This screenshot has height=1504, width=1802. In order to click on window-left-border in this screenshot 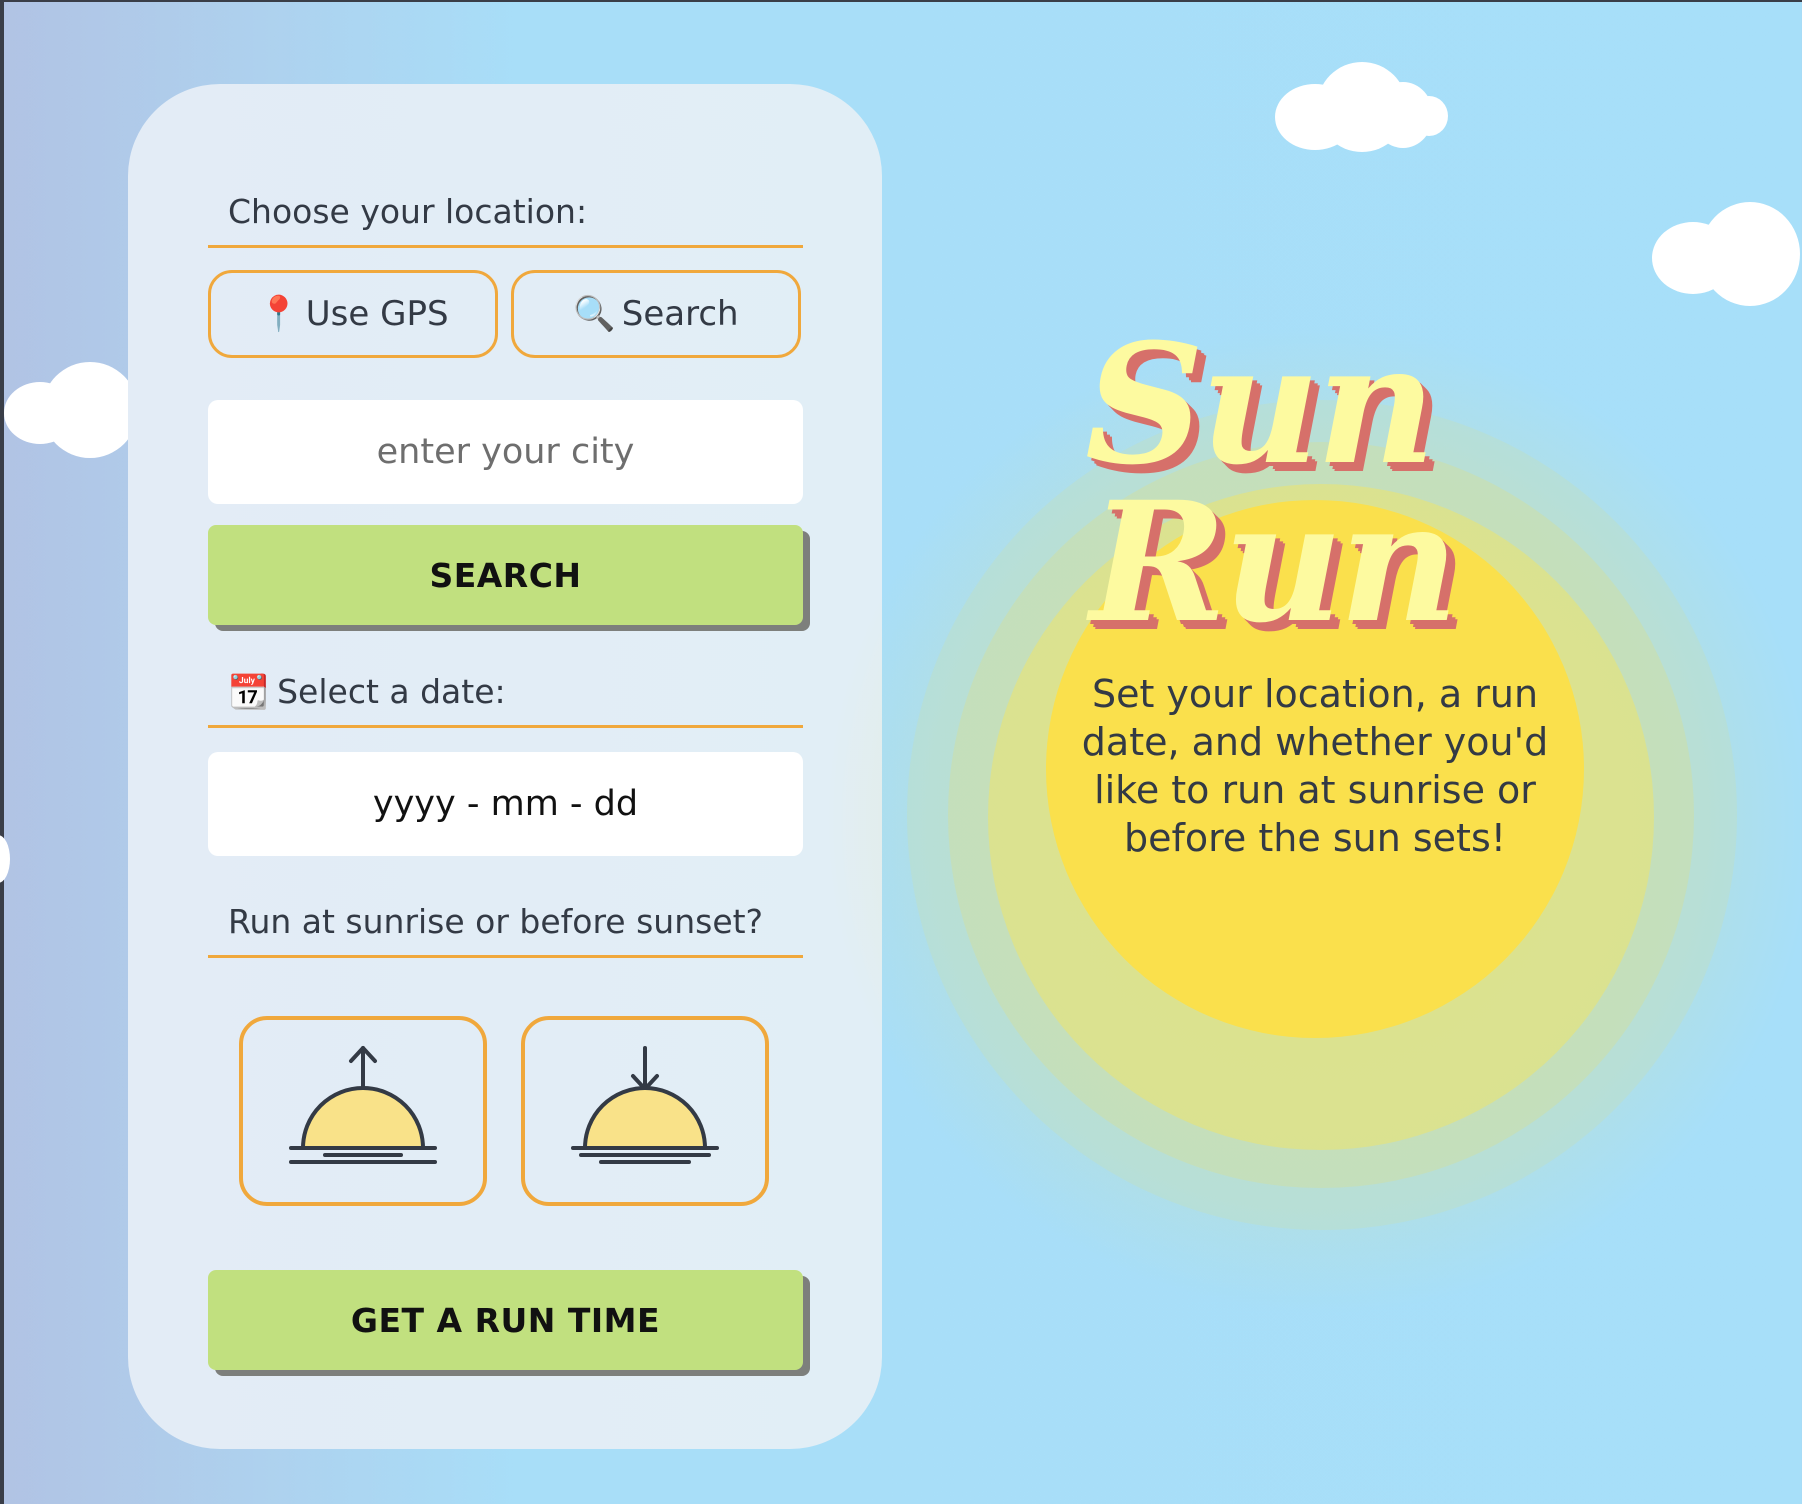, I will do `click(2, 752)`.